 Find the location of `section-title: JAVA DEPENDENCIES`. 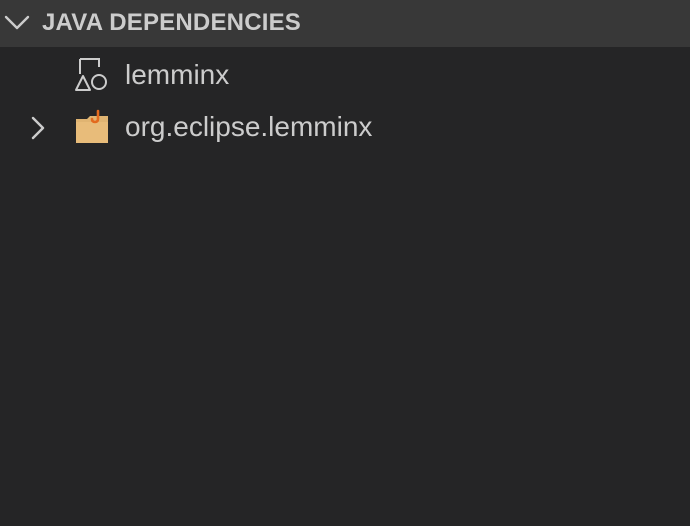

section-title: JAVA DEPENDENCIES is located at coordinates (172, 22).